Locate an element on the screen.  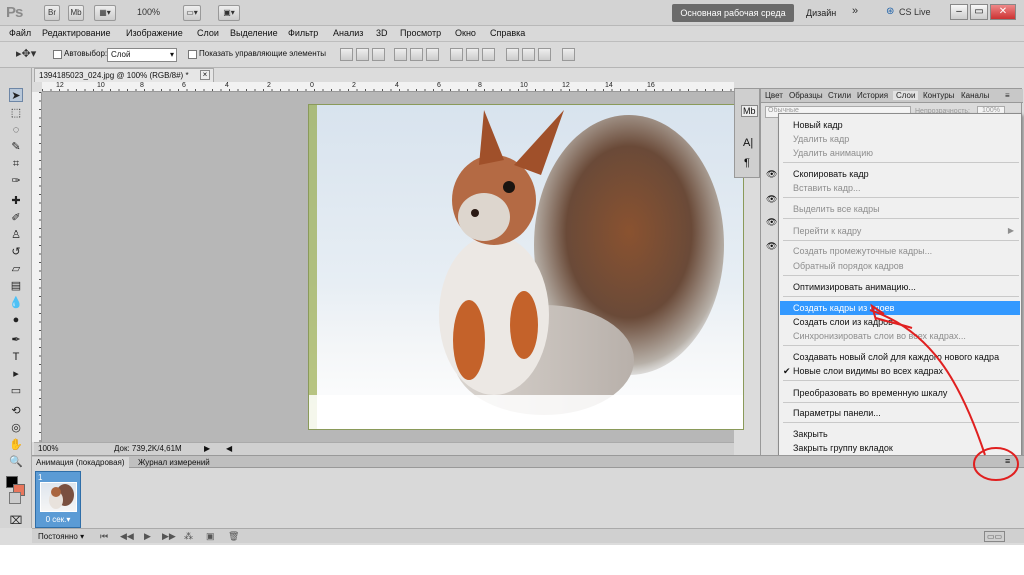
distribute-top-icon is located at coordinates (456, 54).